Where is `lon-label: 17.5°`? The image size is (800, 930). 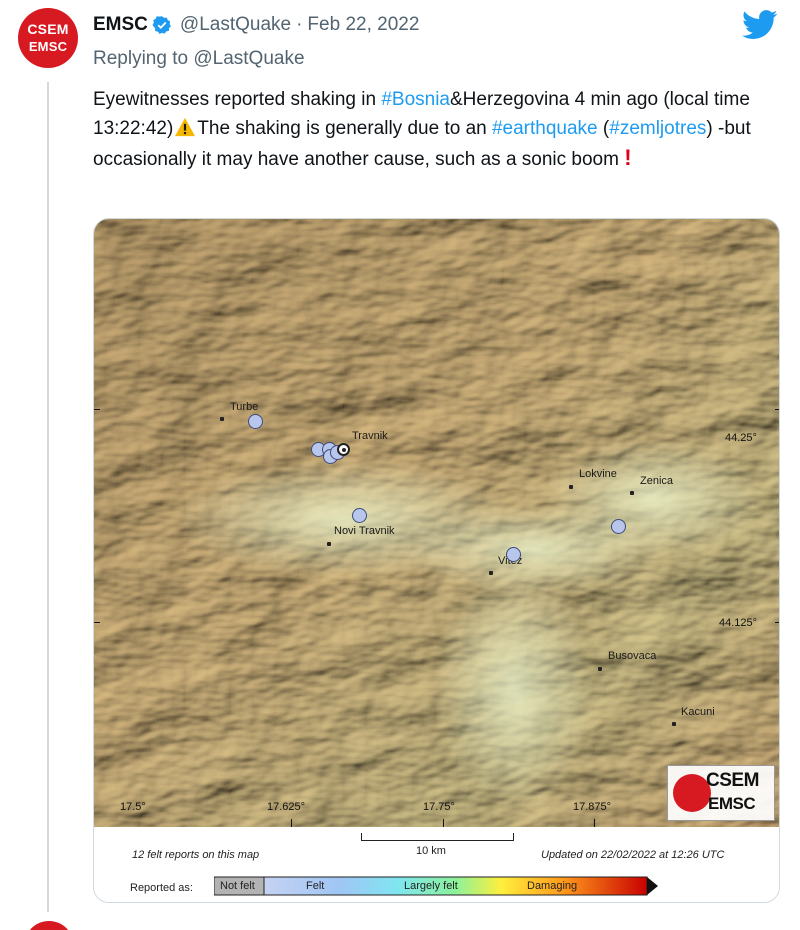 lon-label: 17.5° is located at coordinates (133, 807).